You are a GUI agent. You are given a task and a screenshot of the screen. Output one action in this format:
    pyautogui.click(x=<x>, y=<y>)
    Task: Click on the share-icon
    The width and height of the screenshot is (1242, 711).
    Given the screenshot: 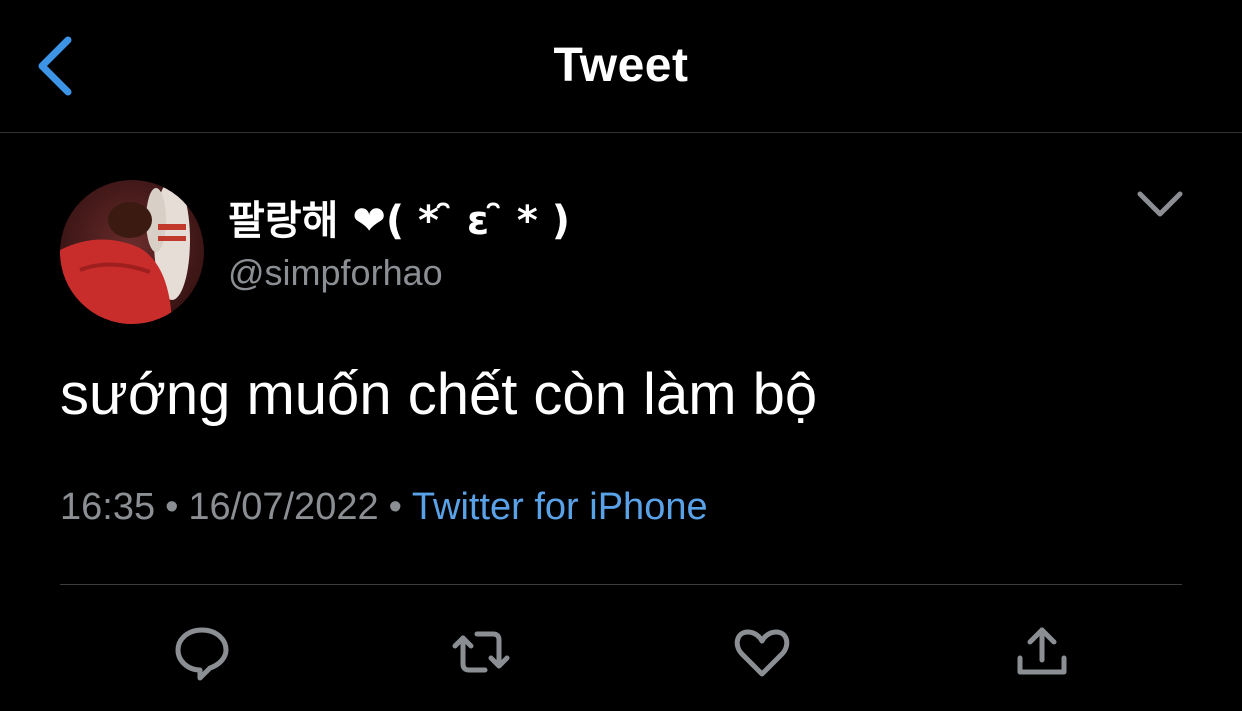 What is the action you would take?
    pyautogui.click(x=1042, y=651)
    